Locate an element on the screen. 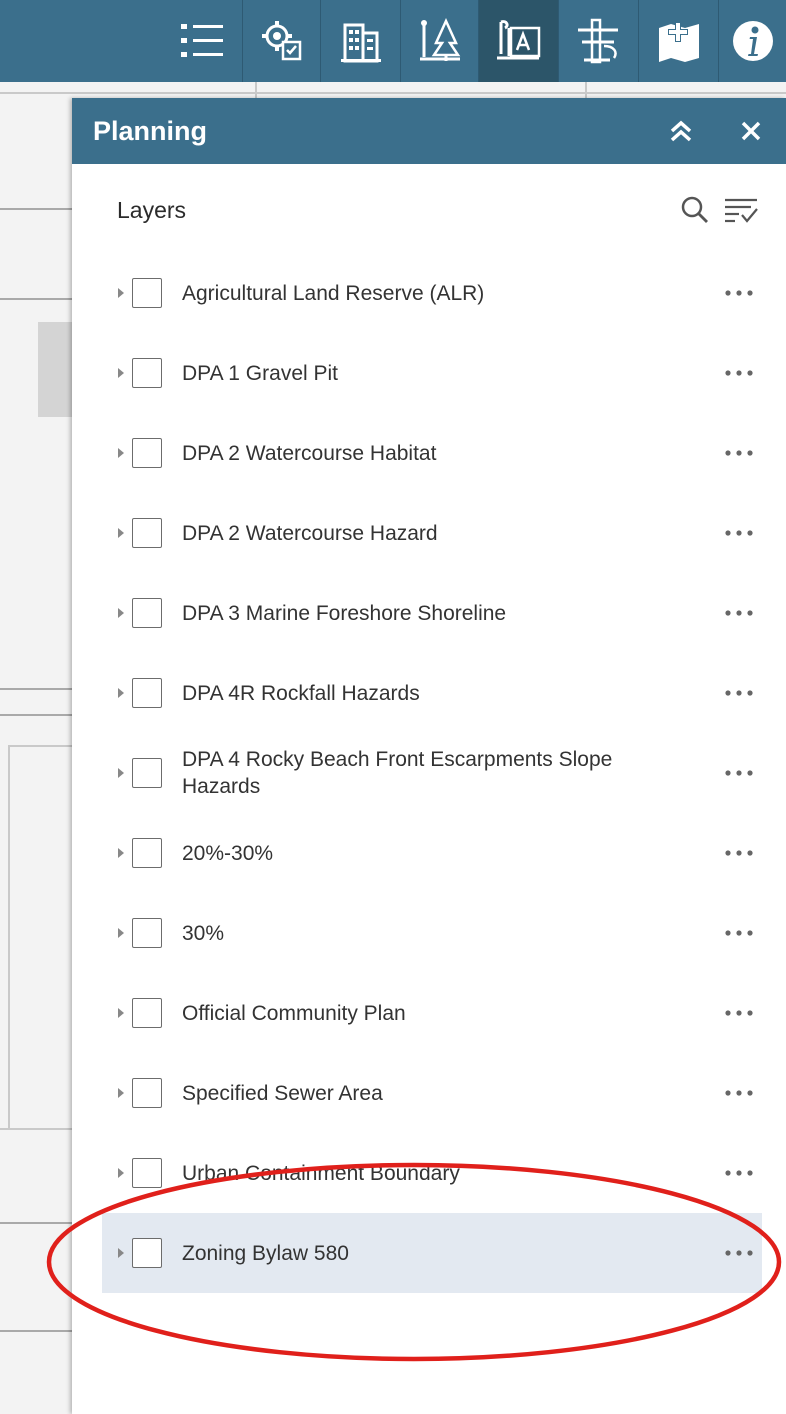 The image size is (786, 1414). layer-row: Zoning Bylaw 580 is located at coordinates (432, 1253).